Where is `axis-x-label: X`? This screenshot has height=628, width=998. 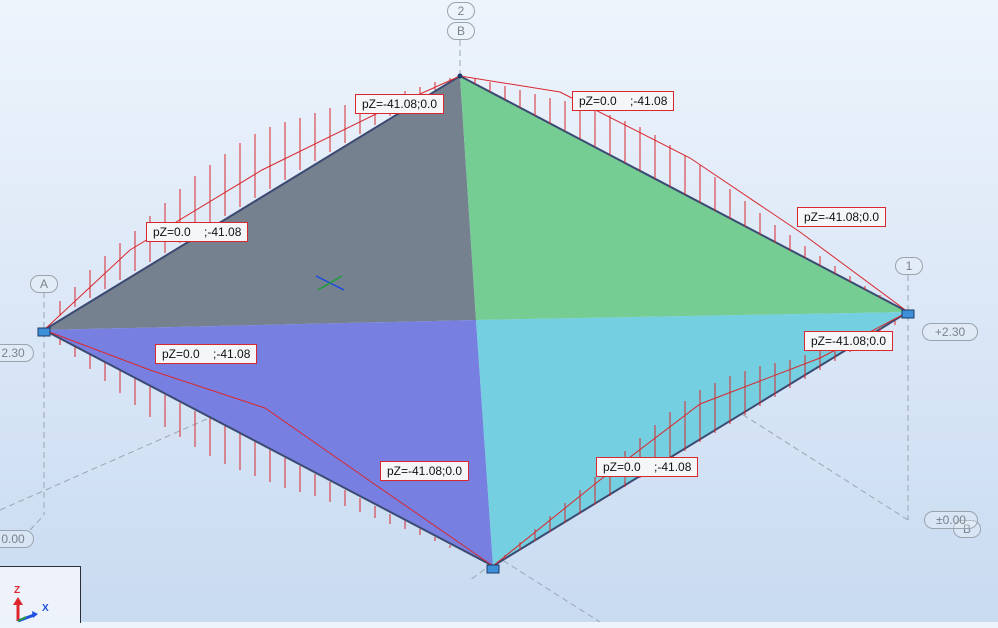
axis-x-label: X is located at coordinates (45, 608).